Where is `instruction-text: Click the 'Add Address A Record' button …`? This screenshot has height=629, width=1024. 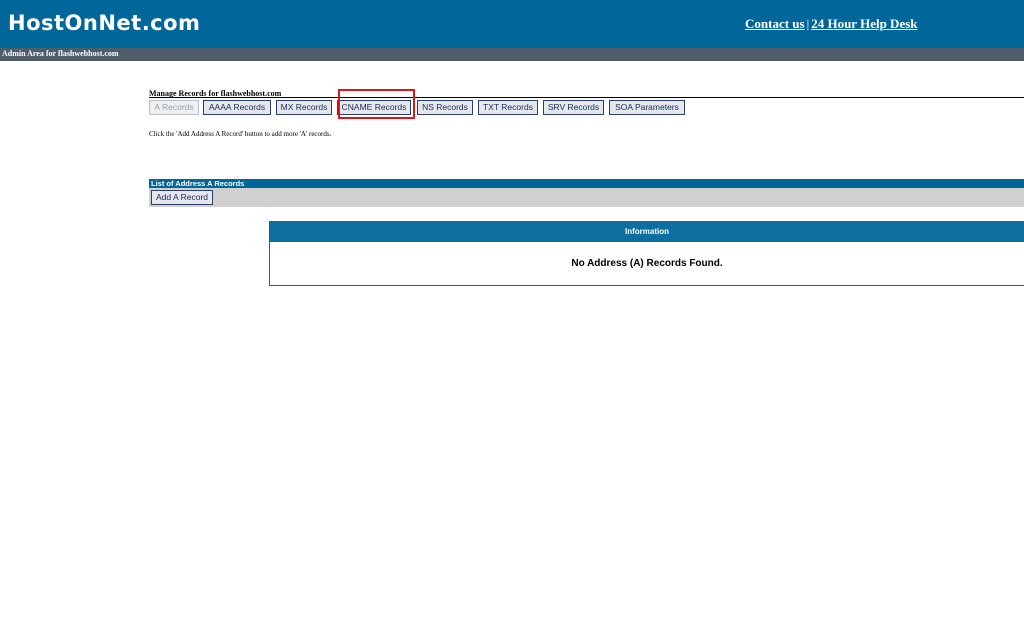 instruction-text: Click the 'Add Address A Record' button … is located at coordinates (240, 134).